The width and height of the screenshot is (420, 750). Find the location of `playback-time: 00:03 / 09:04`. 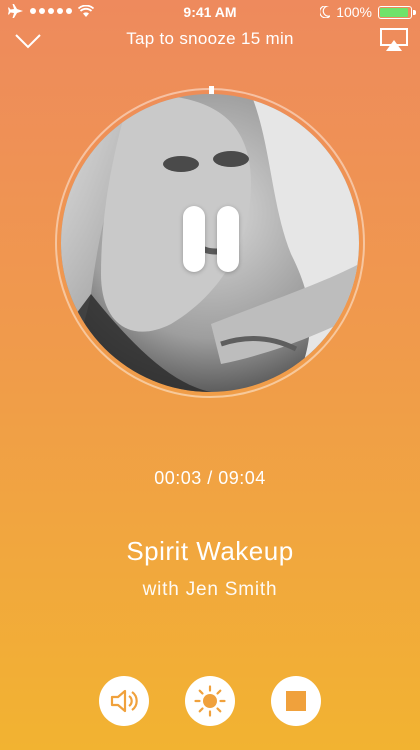

playback-time: 00:03 / 09:04 is located at coordinates (210, 478).